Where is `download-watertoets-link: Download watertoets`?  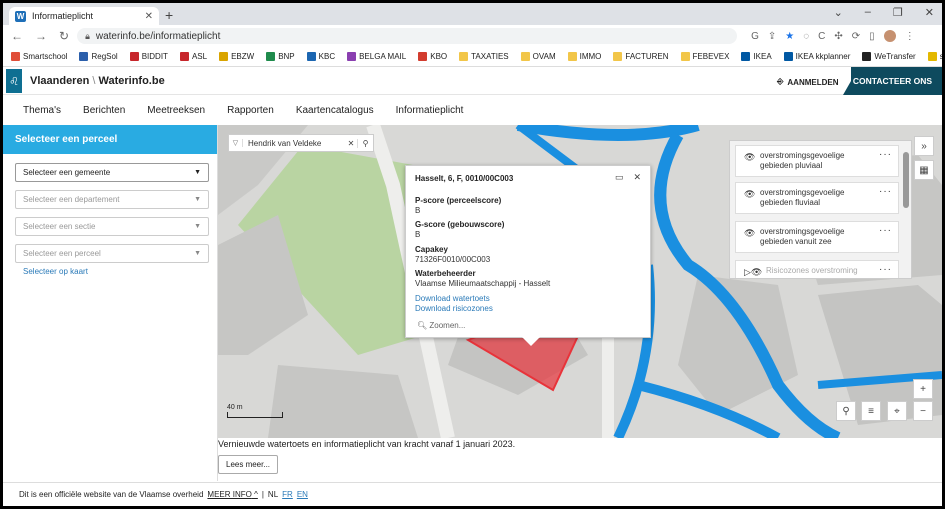
download-watertoets-link: Download watertoets is located at coordinates (452, 298).